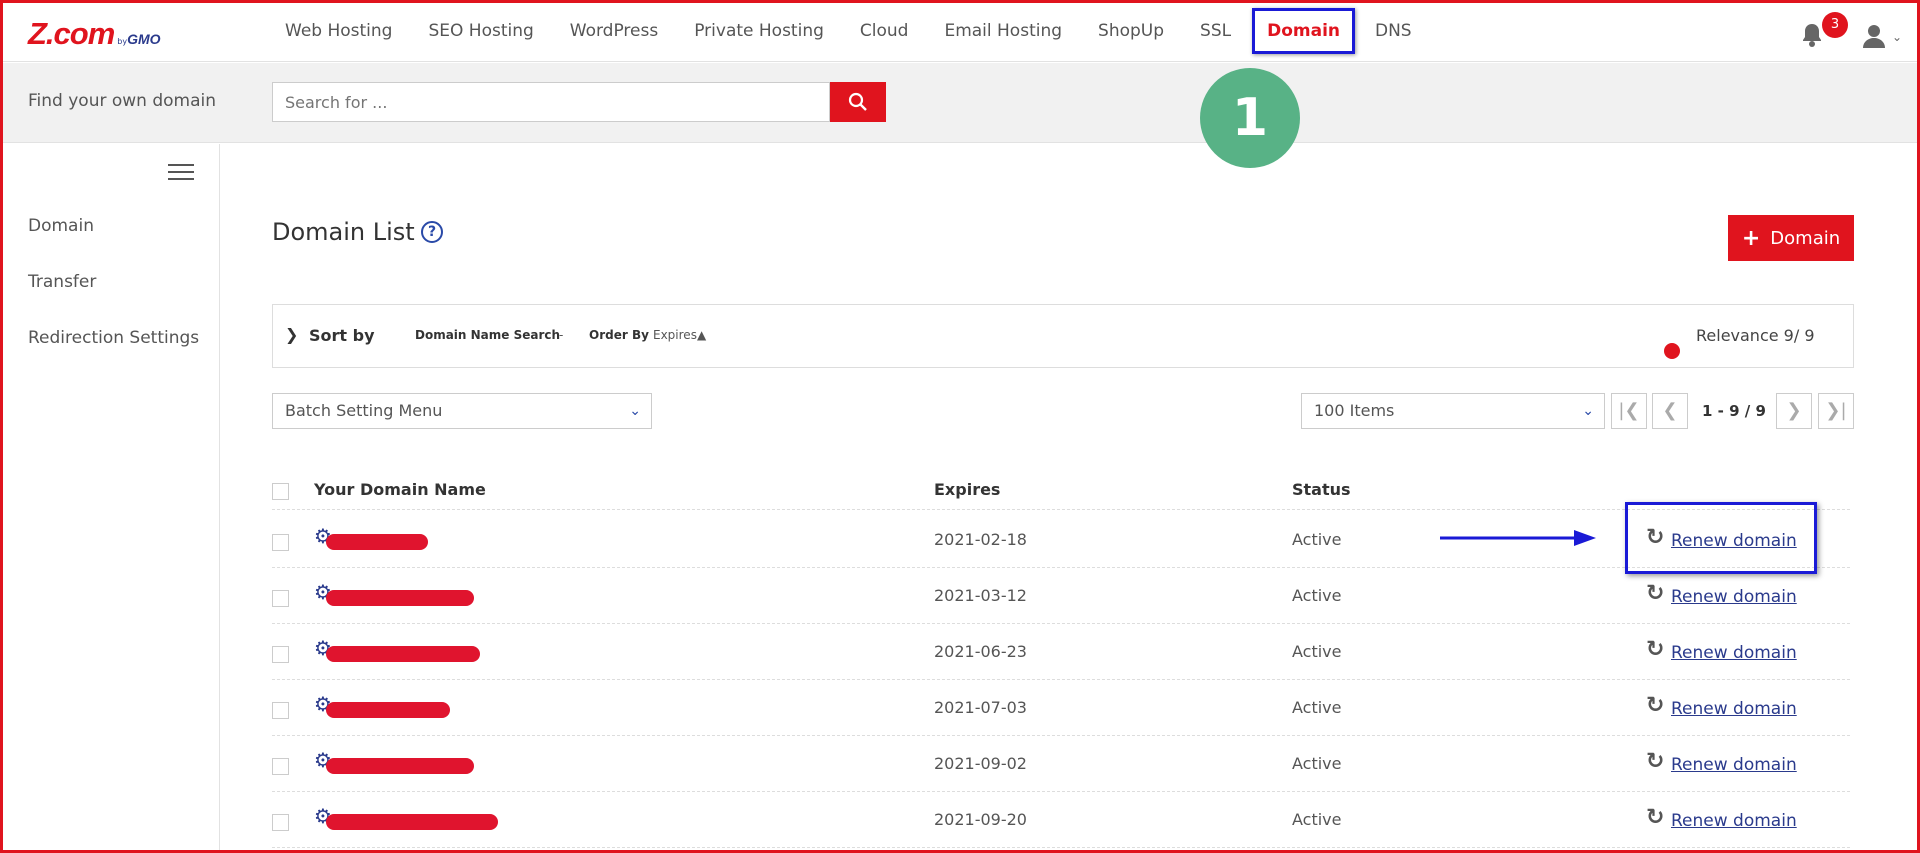 The height and width of the screenshot is (853, 1920). Describe the element at coordinates (980, 763) in the screenshot. I see `expires-date: 2021-09-02` at that location.